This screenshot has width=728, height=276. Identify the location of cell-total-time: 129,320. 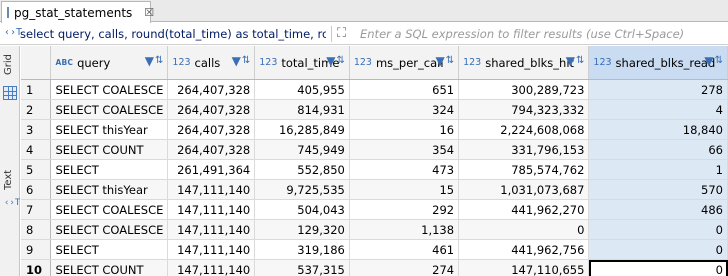
(302, 229).